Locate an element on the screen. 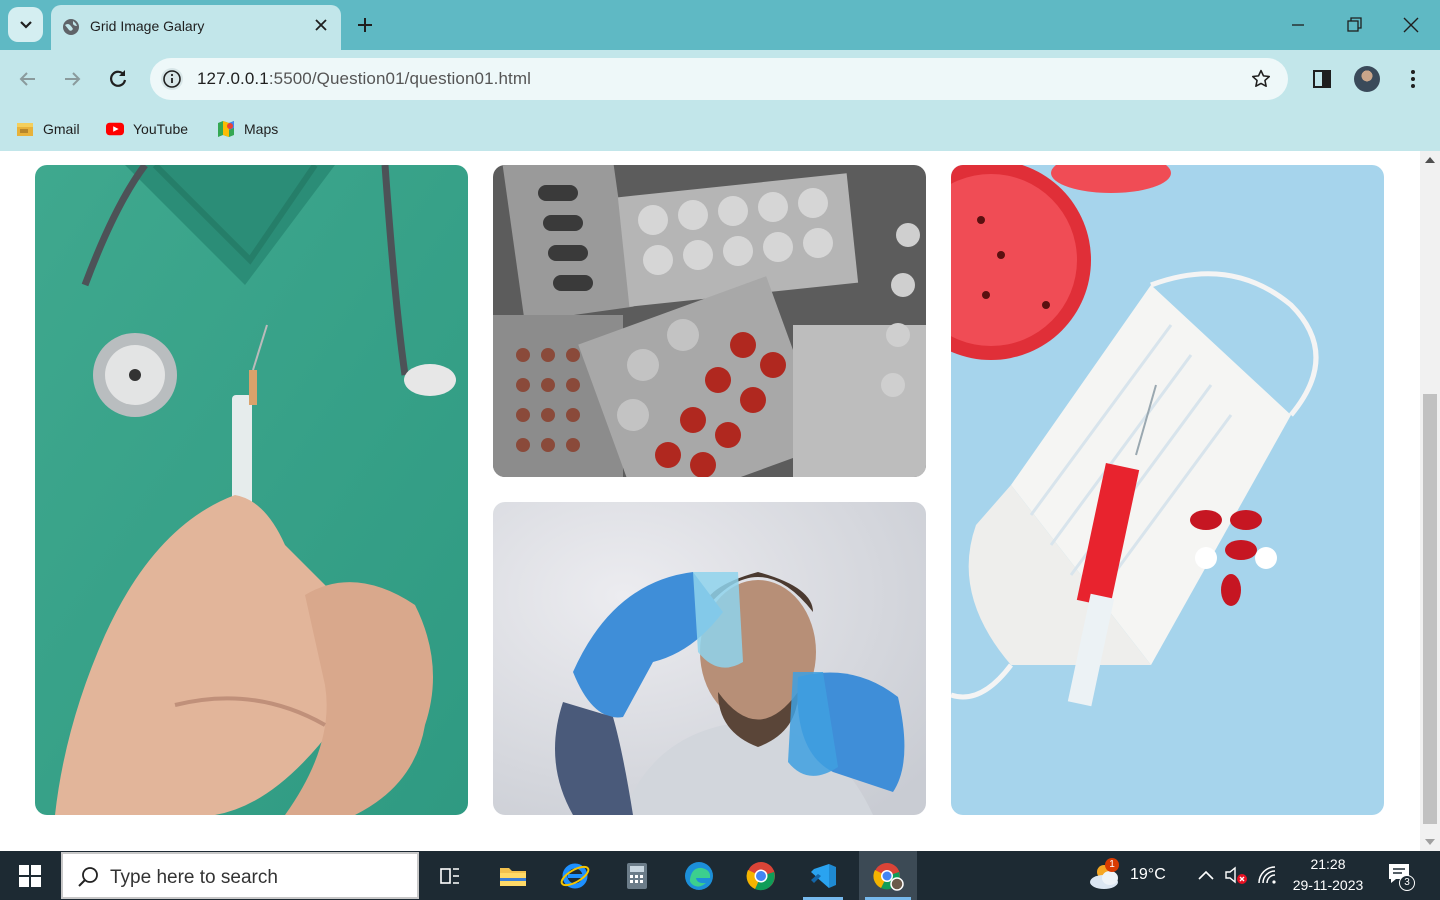  windows-logo-icon is located at coordinates (30, 875).